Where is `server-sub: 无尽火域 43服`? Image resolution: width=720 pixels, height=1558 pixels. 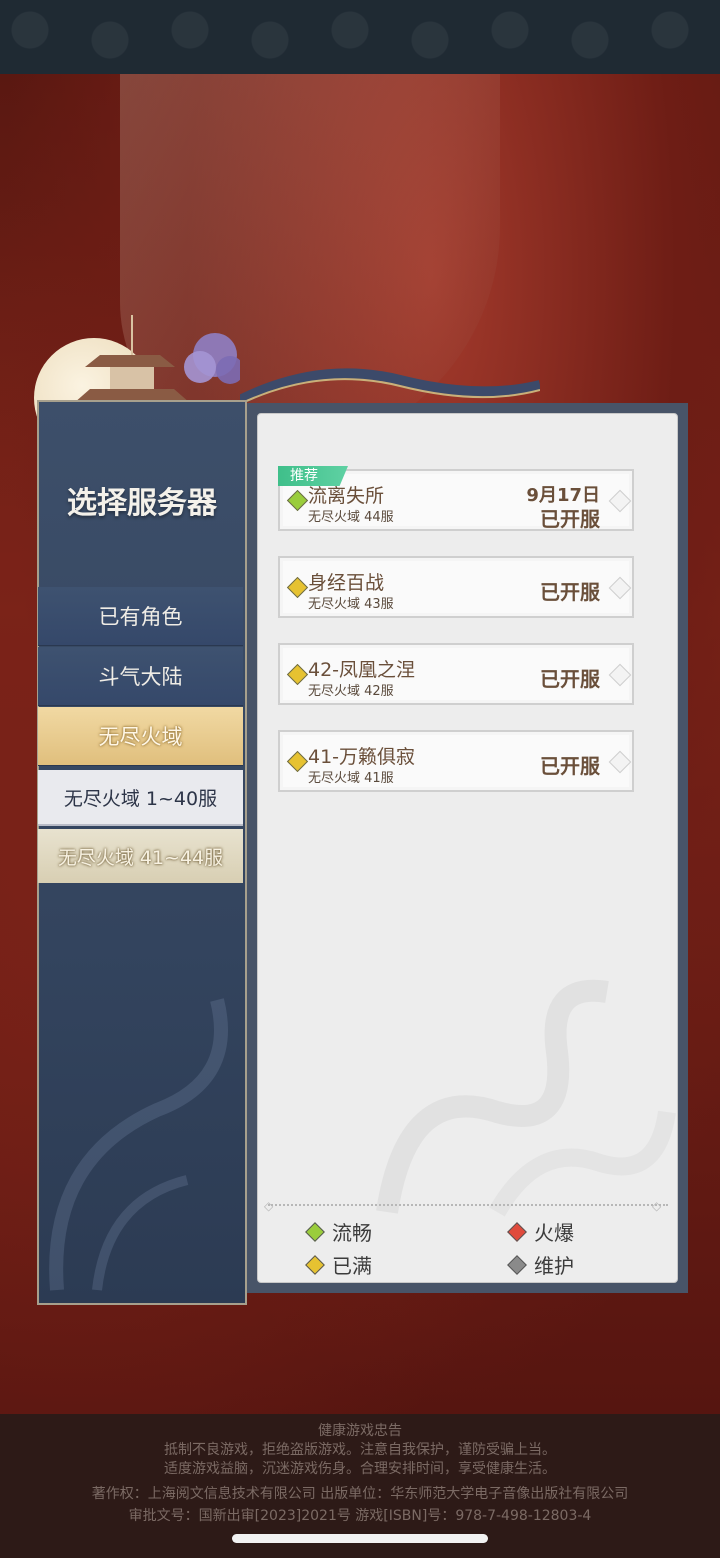
server-sub: 无尽火域 43服 is located at coordinates (351, 604).